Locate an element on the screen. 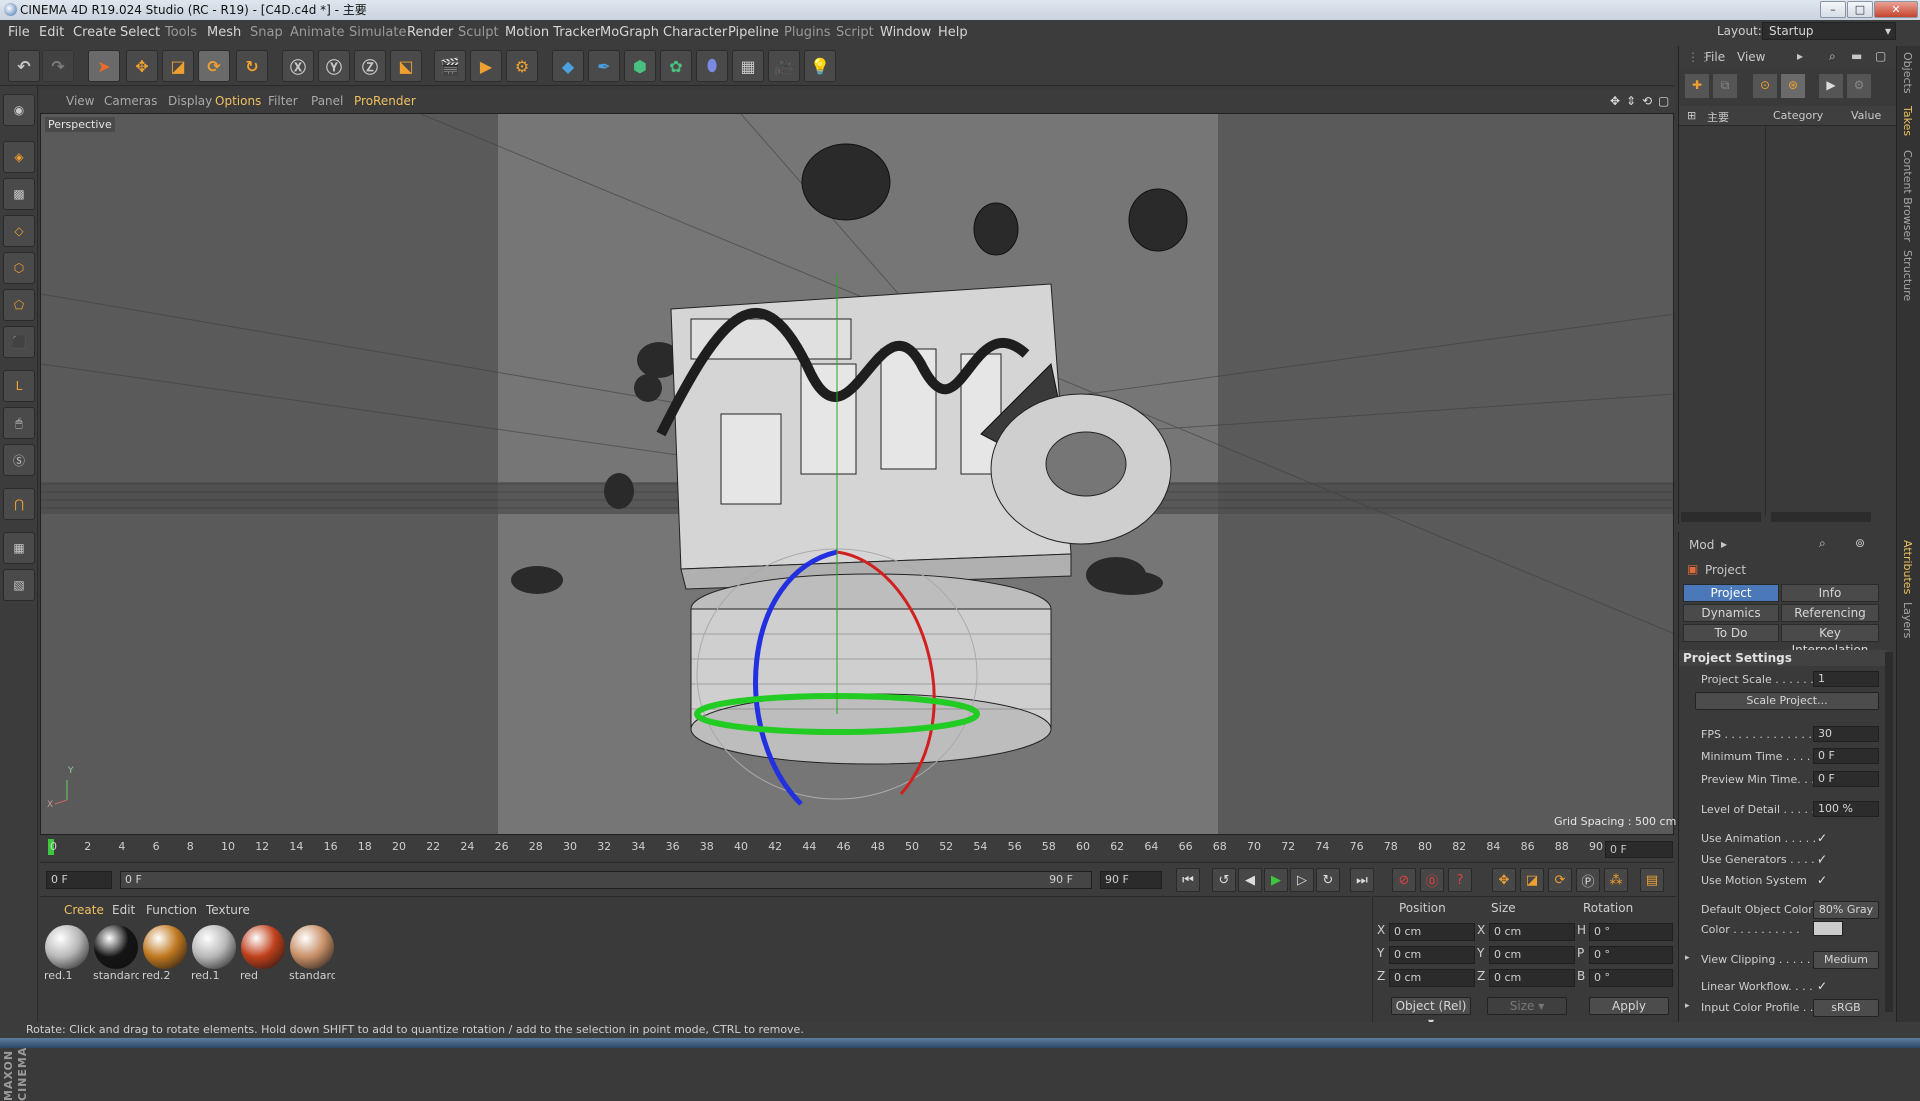 The image size is (1920, 1101). use-motion-system-checkbox: ✓ is located at coordinates (1824, 881).